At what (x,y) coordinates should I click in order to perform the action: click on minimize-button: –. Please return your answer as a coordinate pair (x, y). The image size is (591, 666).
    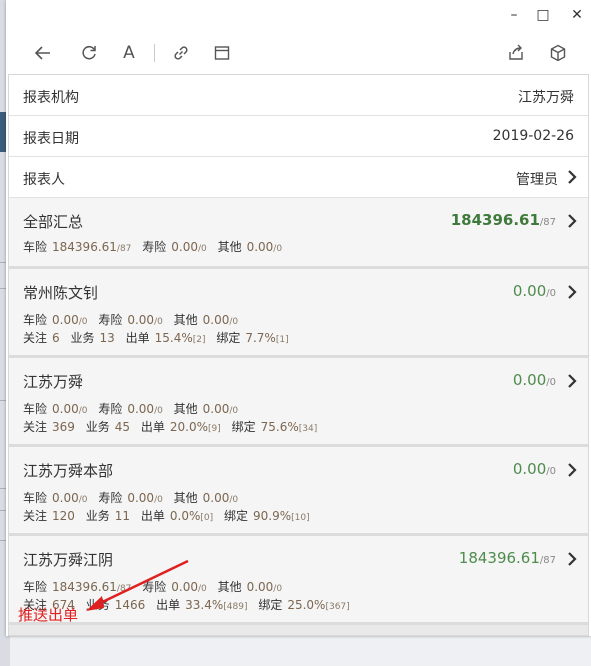
    Looking at the image, I should click on (514, 15).